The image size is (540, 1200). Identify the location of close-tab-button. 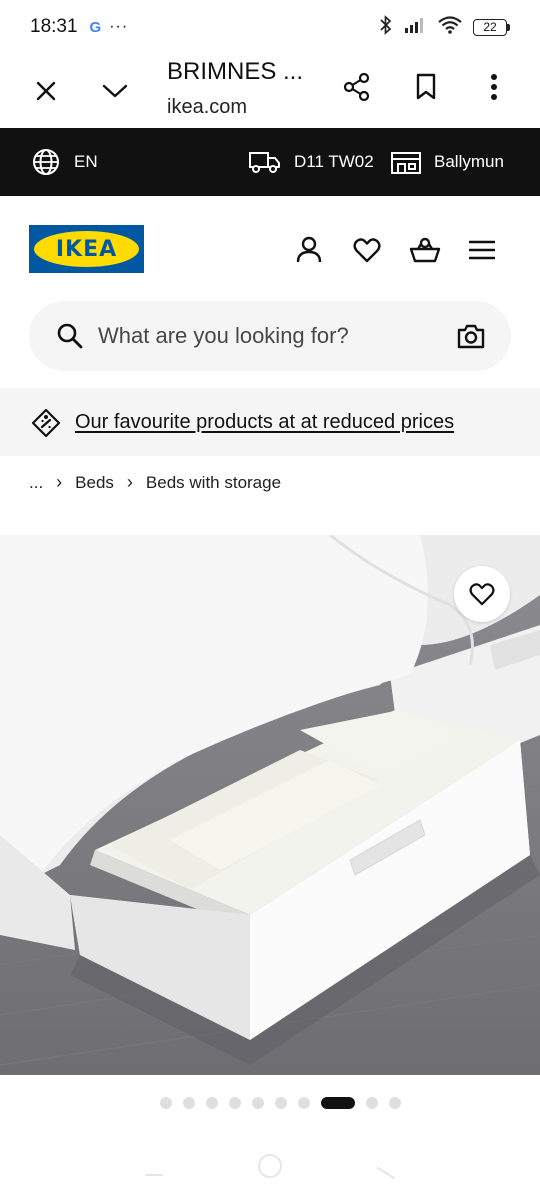
(46, 91).